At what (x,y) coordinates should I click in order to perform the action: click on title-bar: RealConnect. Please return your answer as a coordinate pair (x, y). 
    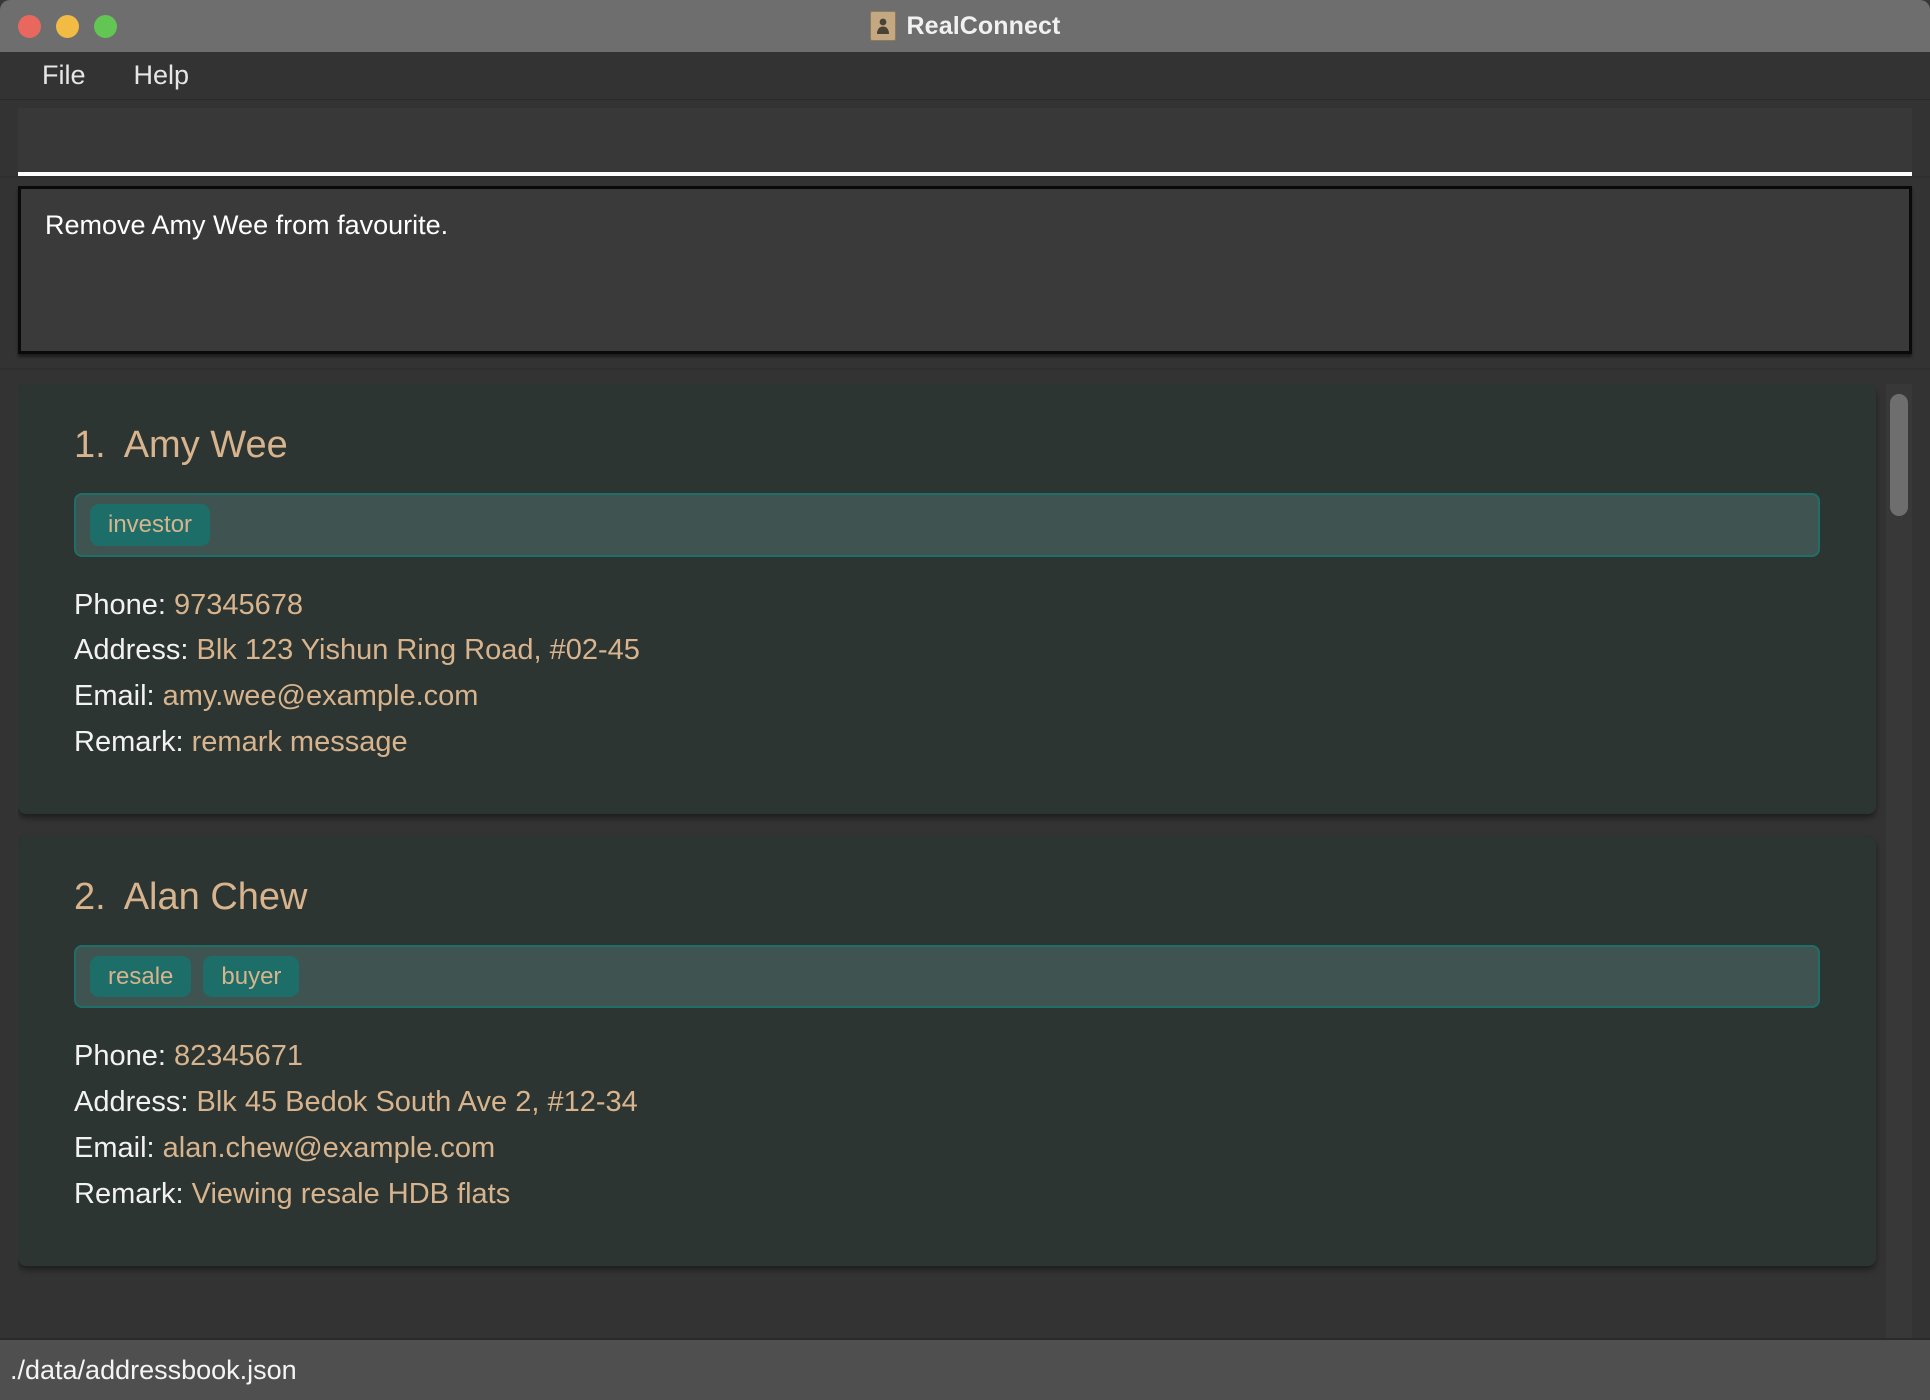
    Looking at the image, I should click on (965, 26).